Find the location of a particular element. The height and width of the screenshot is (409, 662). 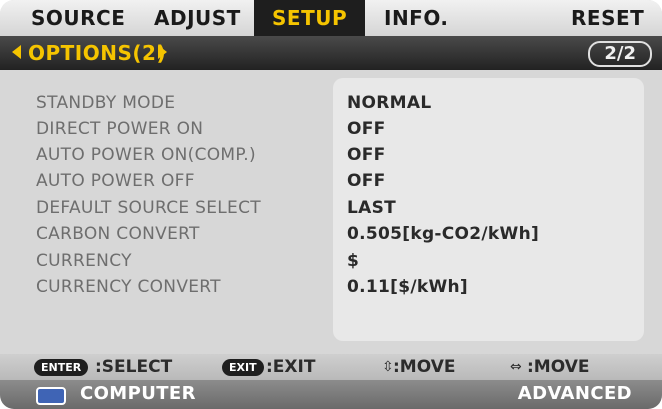

setting-row-auto-power-off: AUTO POWER OFF OFF is located at coordinates (331, 181).